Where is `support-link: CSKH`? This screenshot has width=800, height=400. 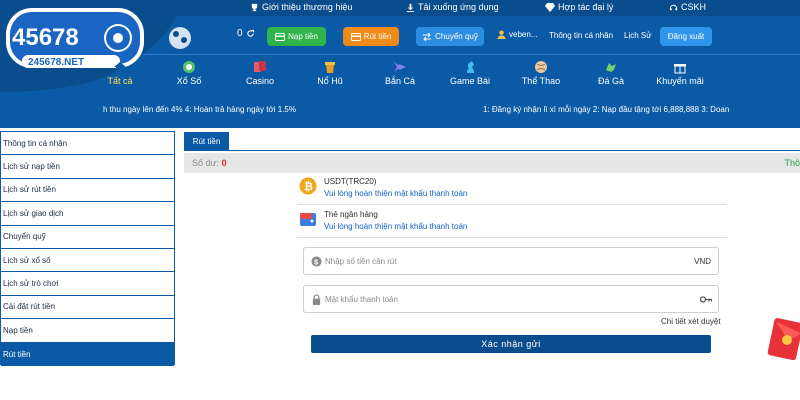 support-link: CSKH is located at coordinates (687, 7).